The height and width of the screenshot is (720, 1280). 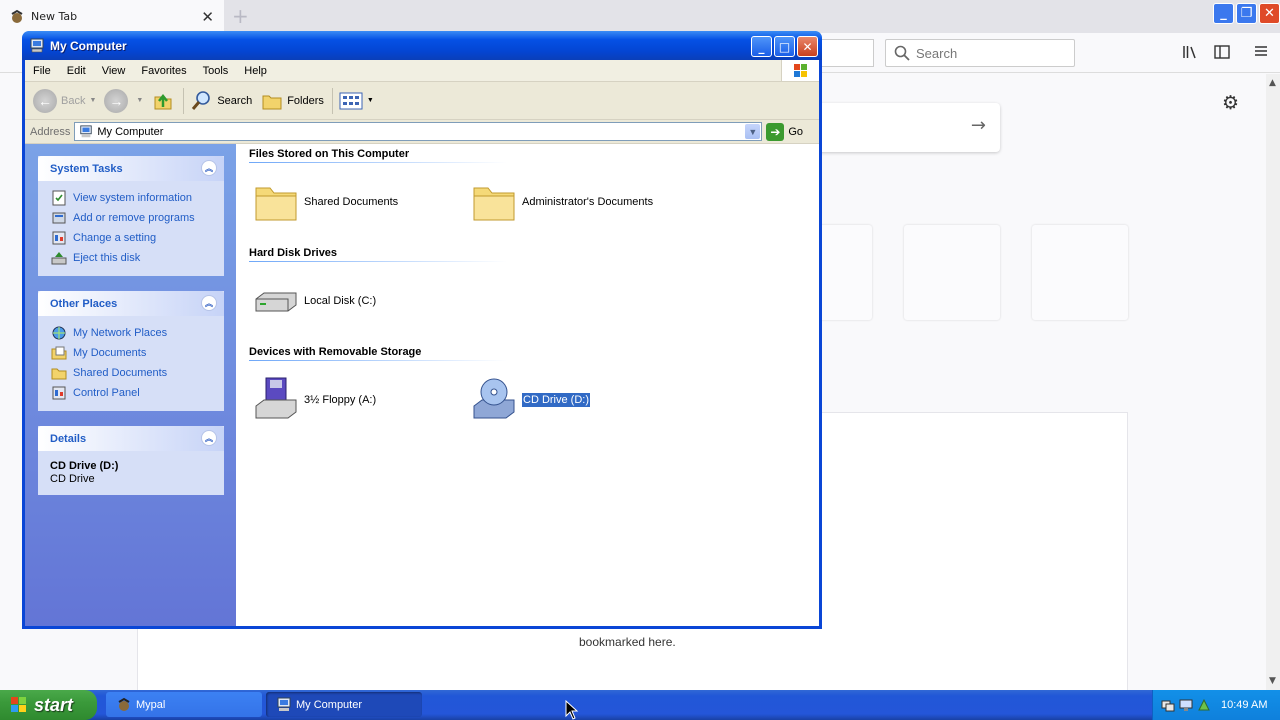 I want to click on browser-url-bar, so click(x=847, y=53).